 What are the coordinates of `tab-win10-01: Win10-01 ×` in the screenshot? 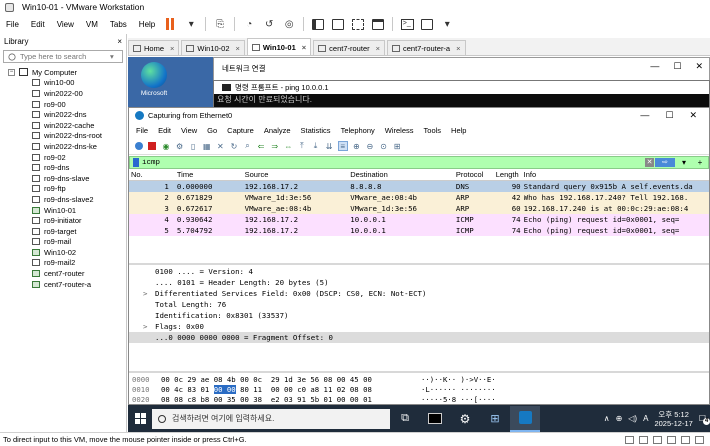 It's located at (279, 46).